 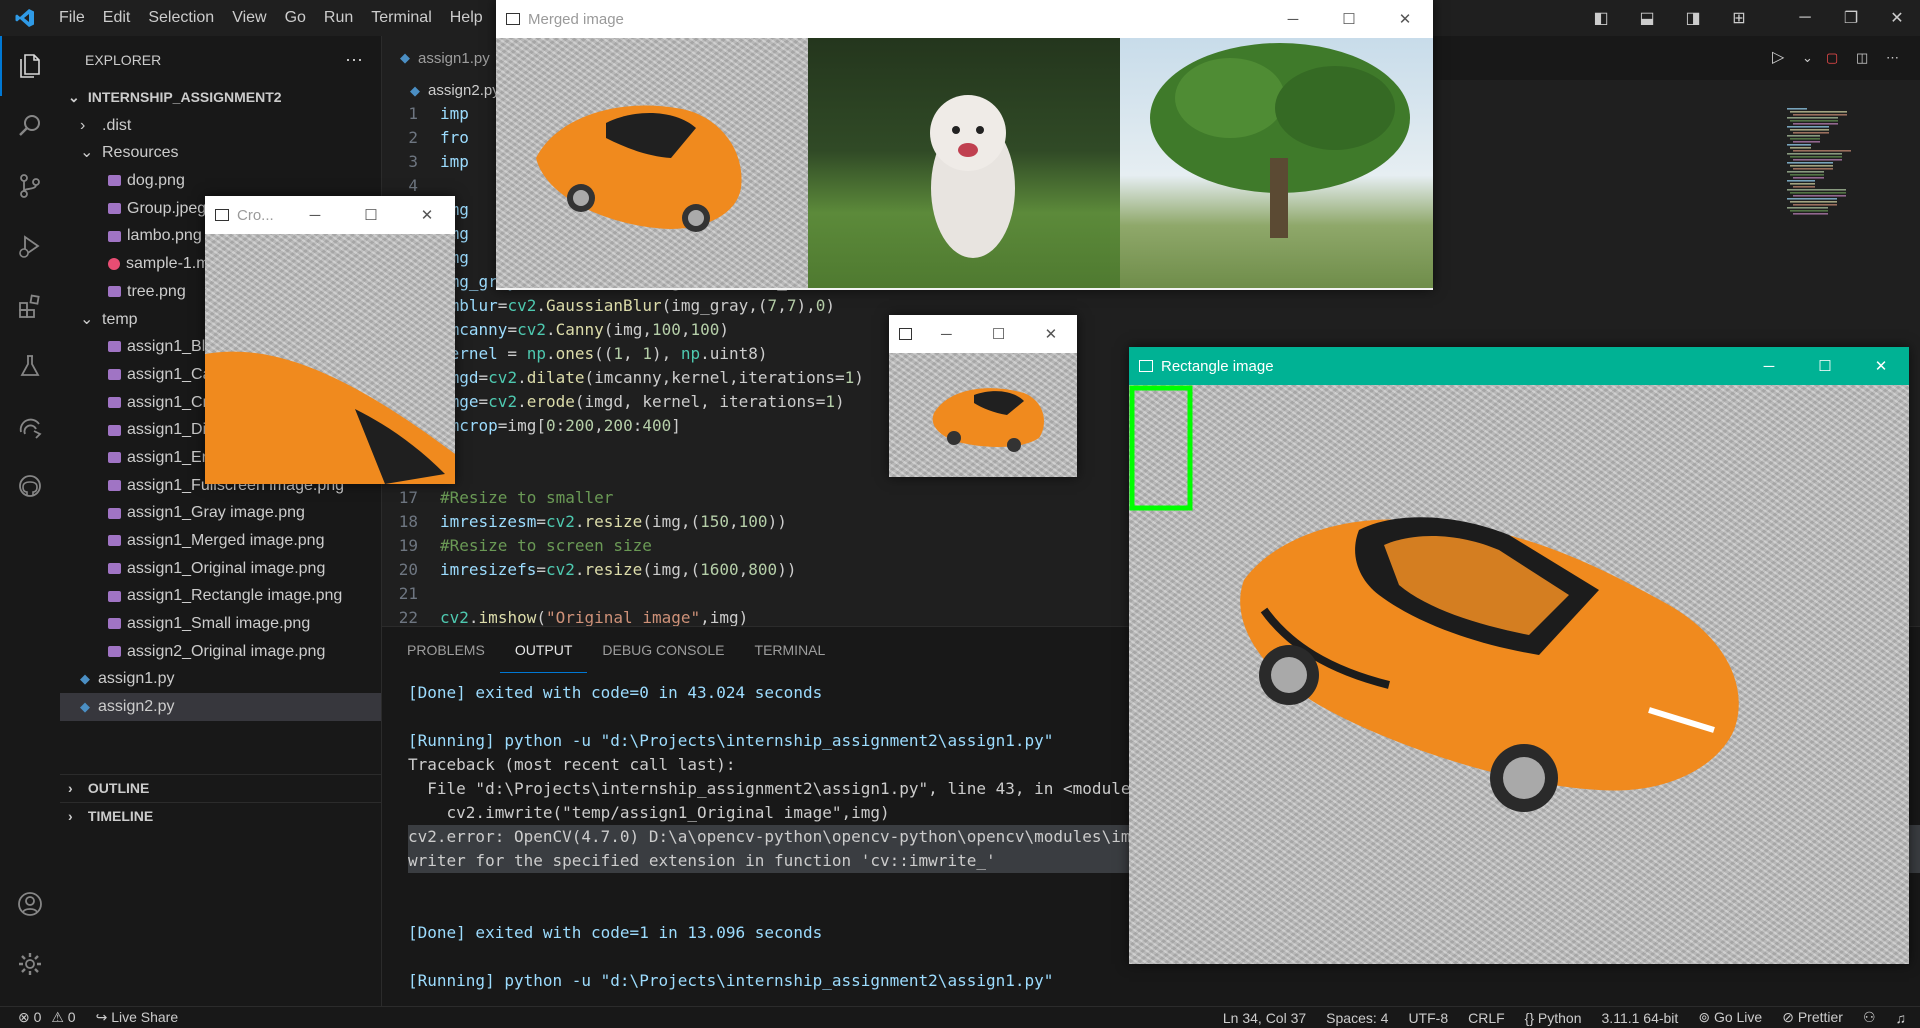 What do you see at coordinates (181, 18) in the screenshot?
I see `menu-selection: Selection` at bounding box center [181, 18].